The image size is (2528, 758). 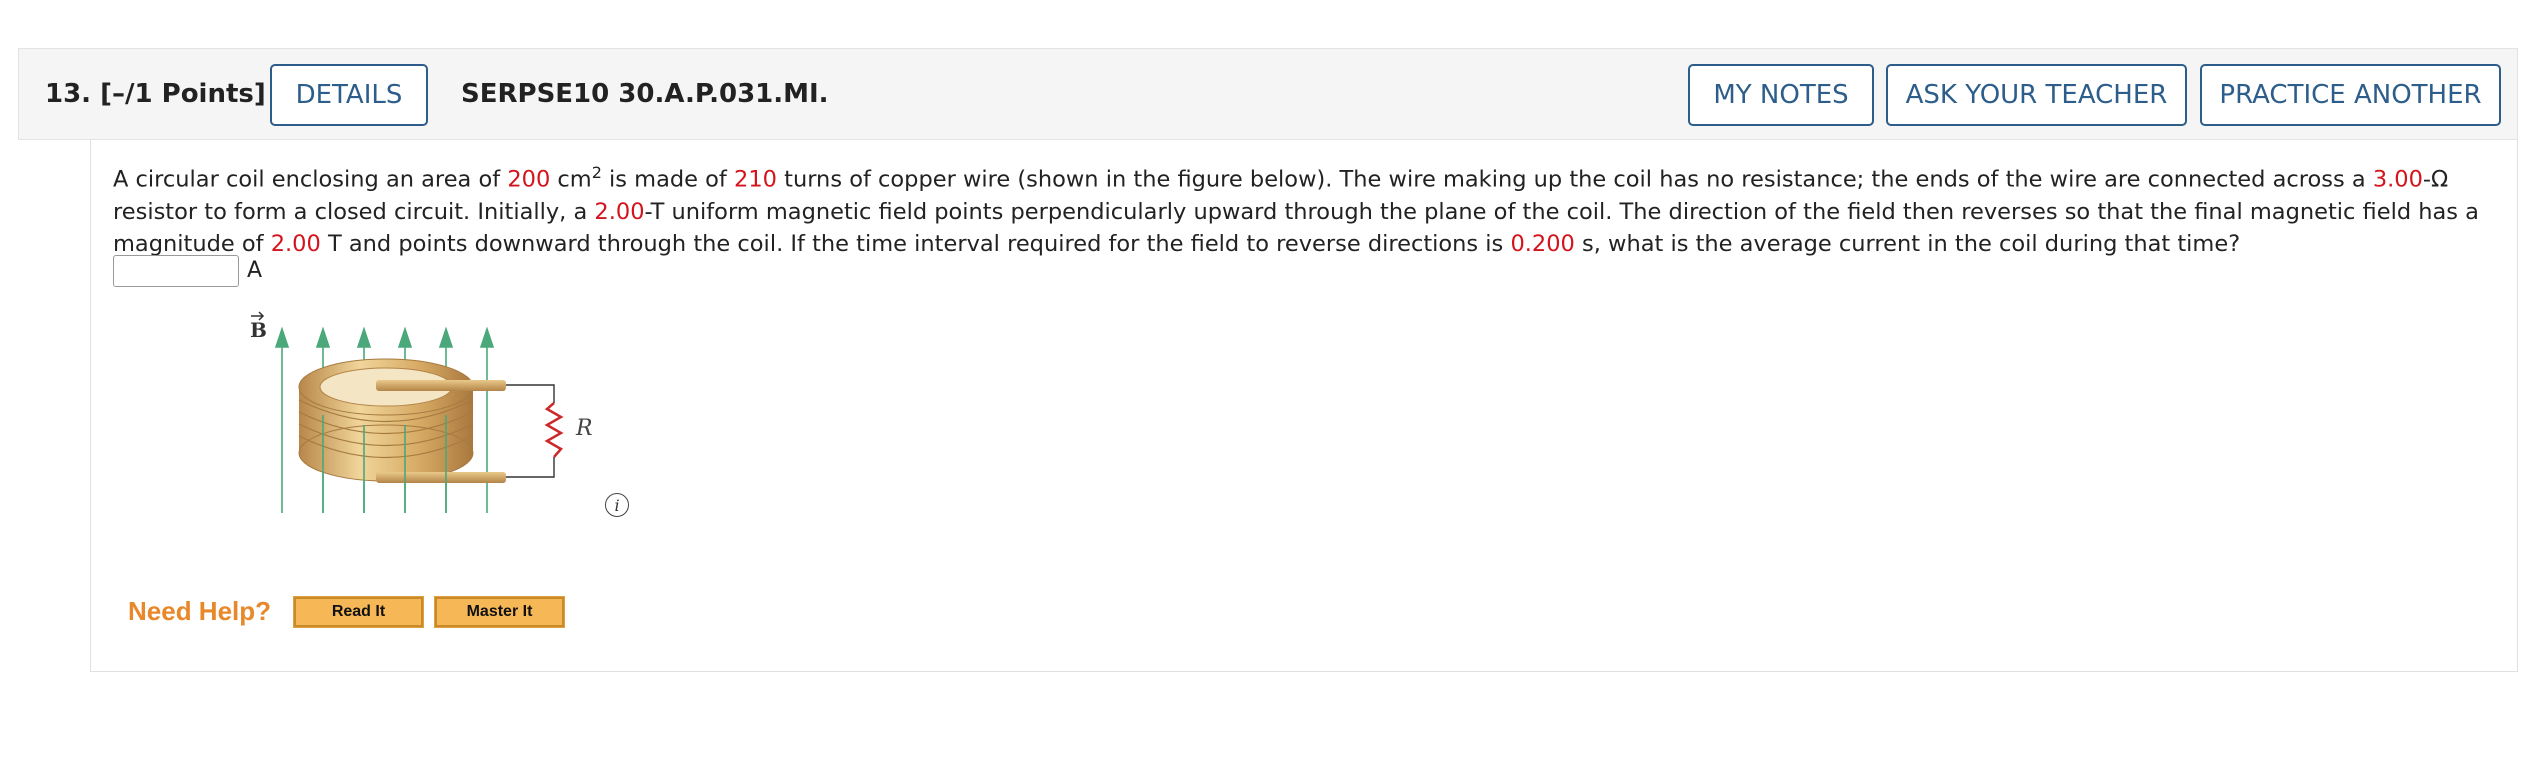 I want to click on answer-unit: A, so click(x=255, y=270).